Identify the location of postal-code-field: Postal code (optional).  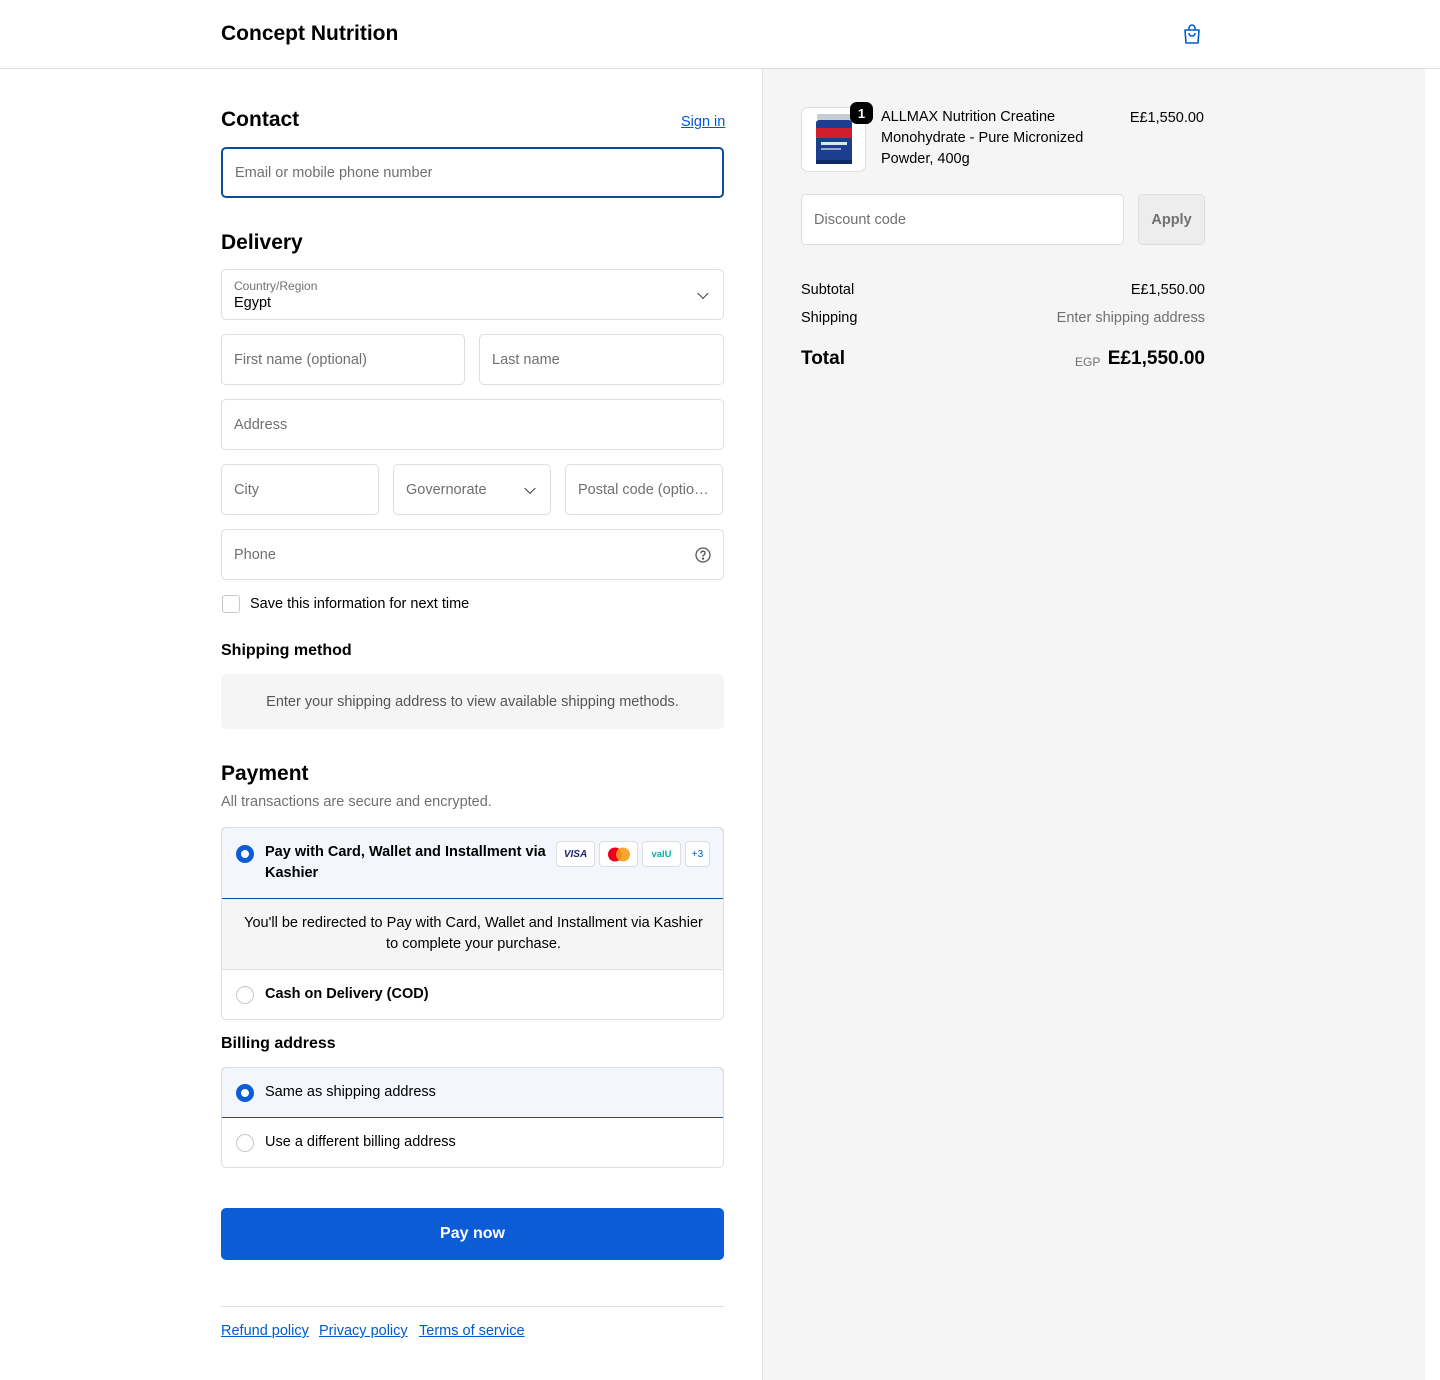
(644, 489).